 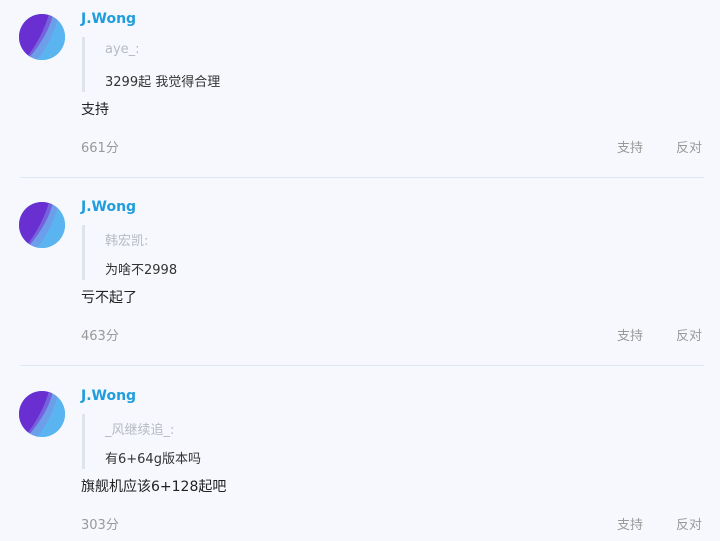 I want to click on quoted-text: 3299起 我觉得合理, so click(x=163, y=82).